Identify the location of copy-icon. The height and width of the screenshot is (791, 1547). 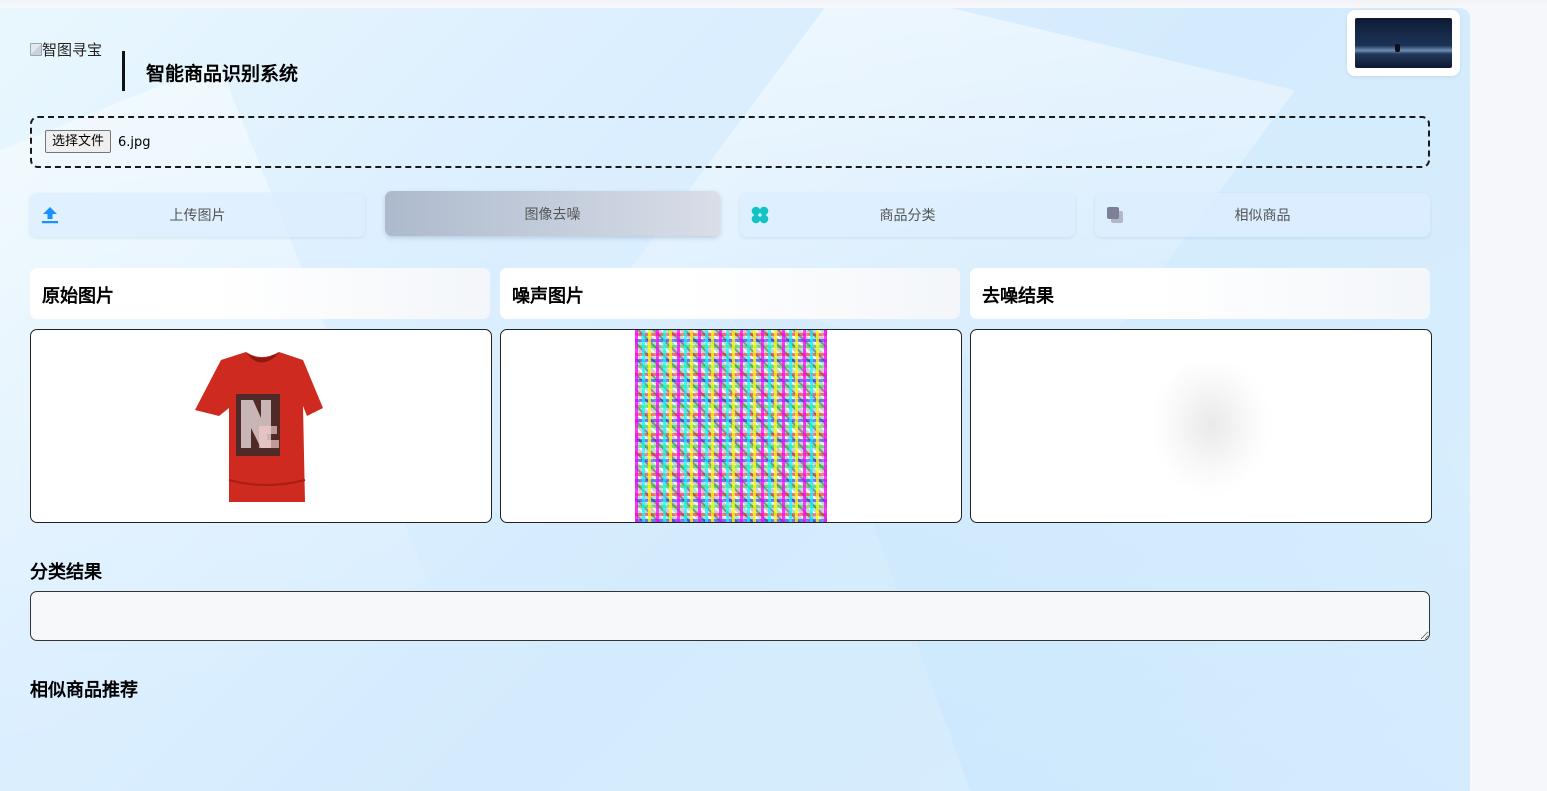
(1115, 215).